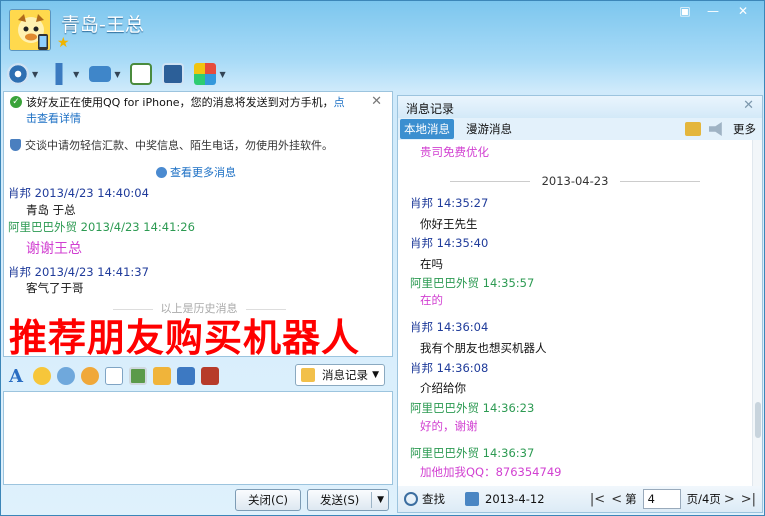 This screenshot has width=765, height=516. Describe the element at coordinates (491, 472) in the screenshot. I see `message-text: 加他加我QQ：876354749` at that location.